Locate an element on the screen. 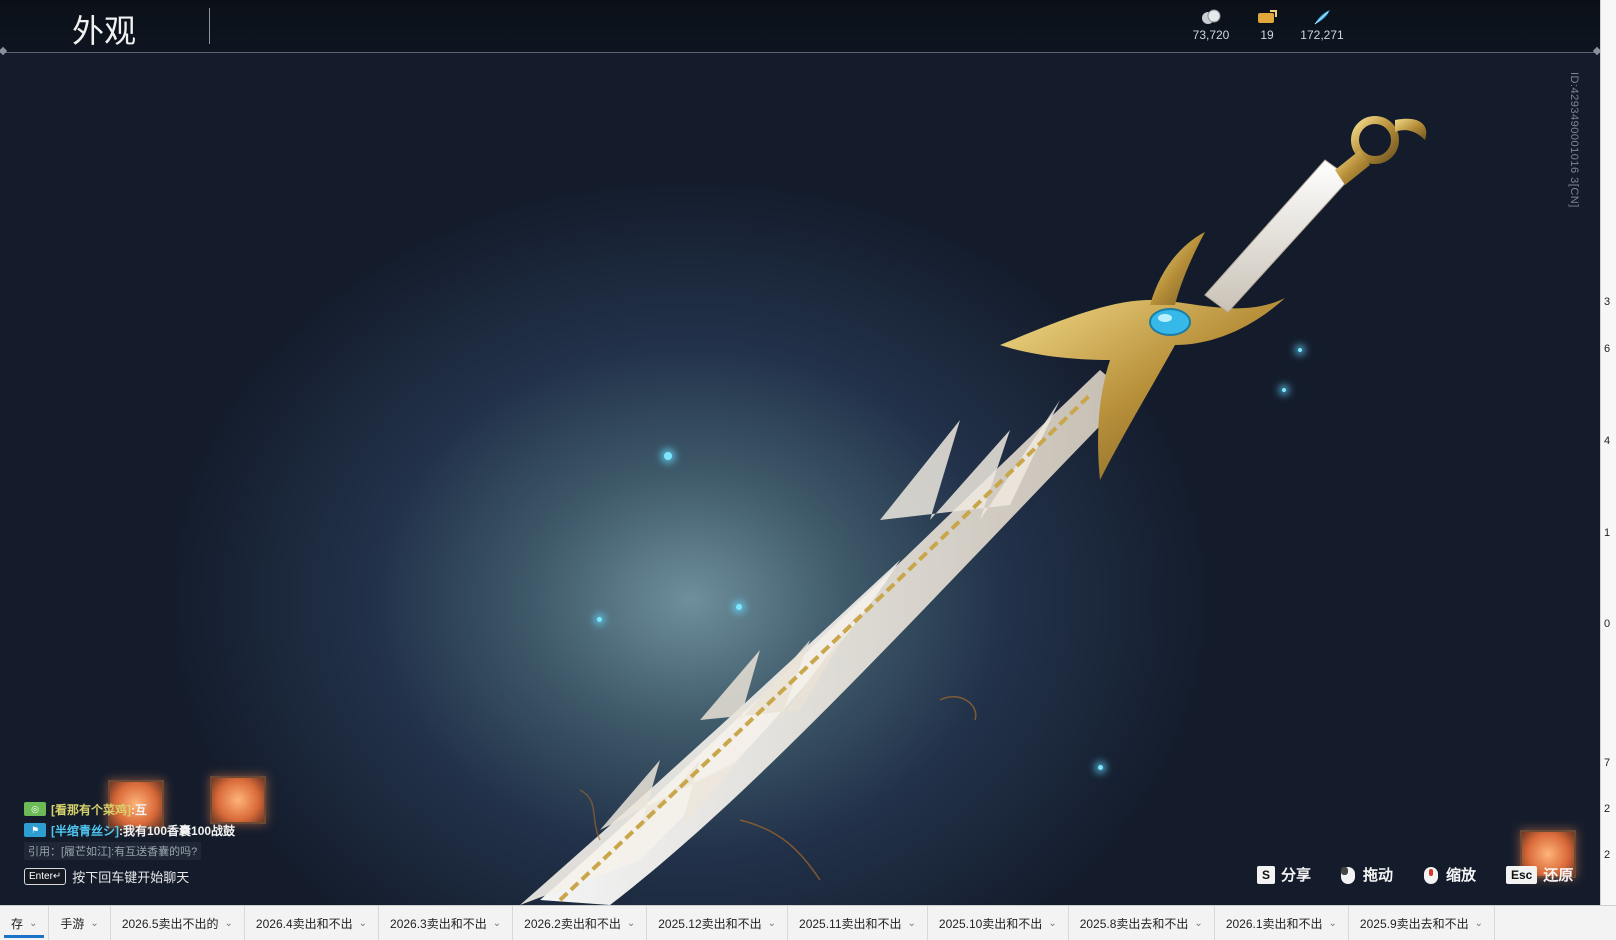 This screenshot has height=940, width=1616. sheet-tab-label: 2026.4卖出和不出 is located at coordinates (304, 923).